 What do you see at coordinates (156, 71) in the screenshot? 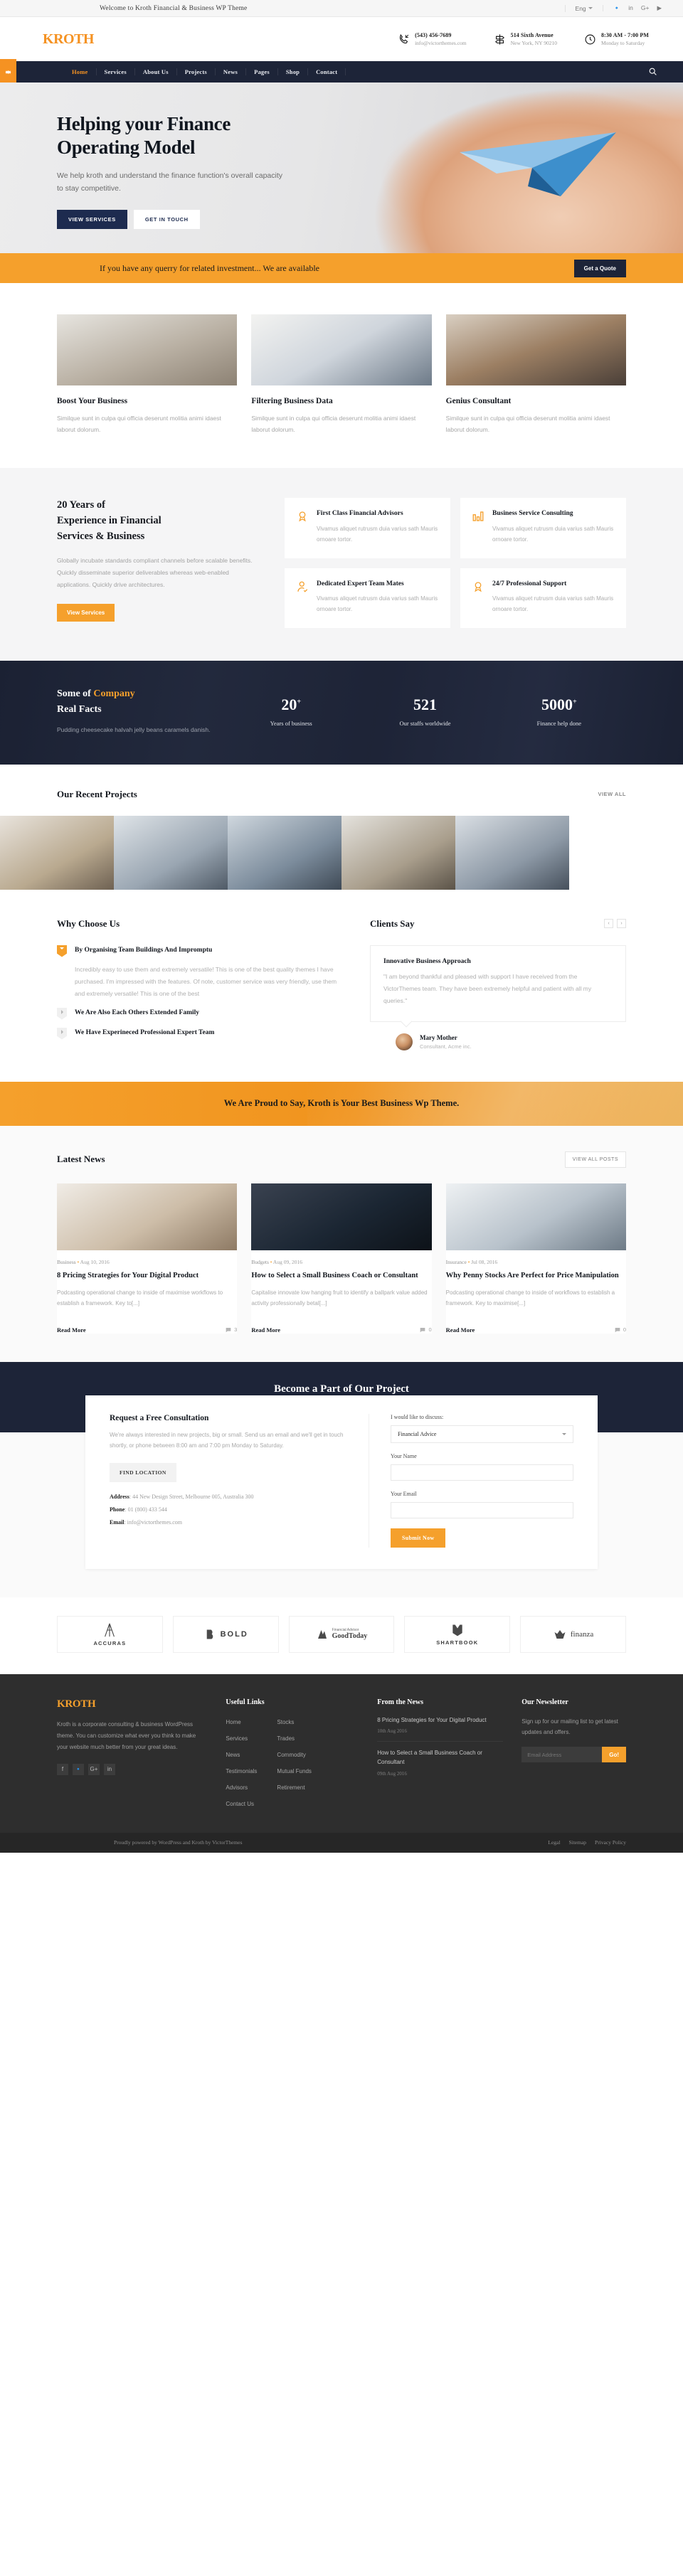
I see `nav-item-about-us: About Us` at bounding box center [156, 71].